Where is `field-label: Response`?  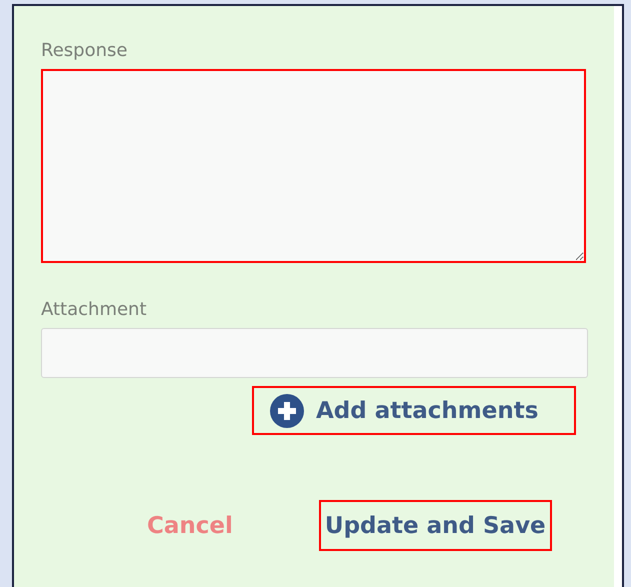 field-label: Response is located at coordinates (84, 50).